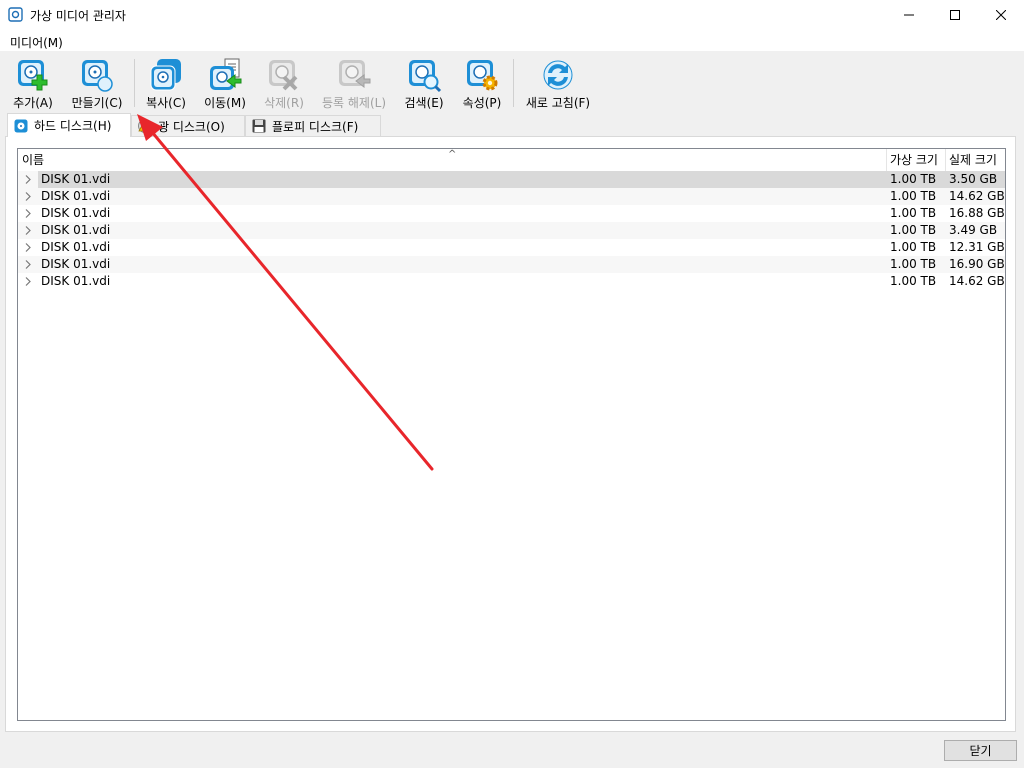 The height and width of the screenshot is (768, 1024). What do you see at coordinates (973, 230) in the screenshot?
I see `cell-actual-size: 3.49 GB` at bounding box center [973, 230].